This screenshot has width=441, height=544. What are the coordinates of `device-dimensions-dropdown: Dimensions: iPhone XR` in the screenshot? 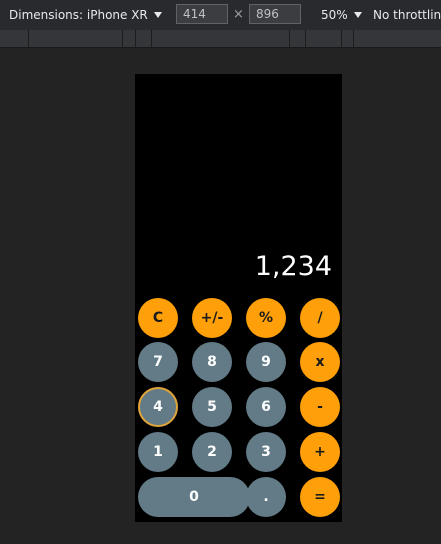 It's located at (85, 15).